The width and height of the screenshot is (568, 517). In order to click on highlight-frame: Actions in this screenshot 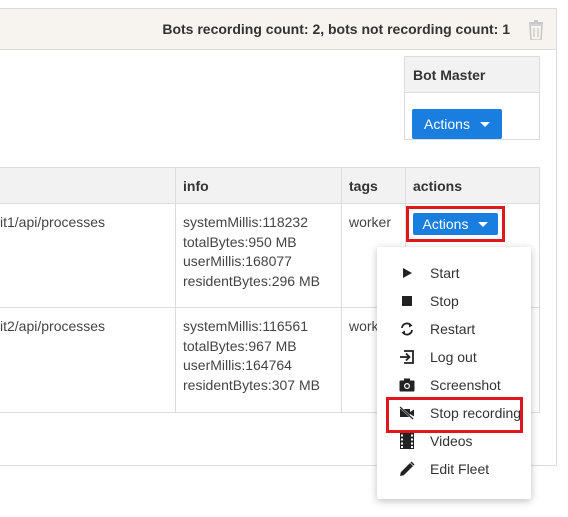, I will do `click(455, 224)`.